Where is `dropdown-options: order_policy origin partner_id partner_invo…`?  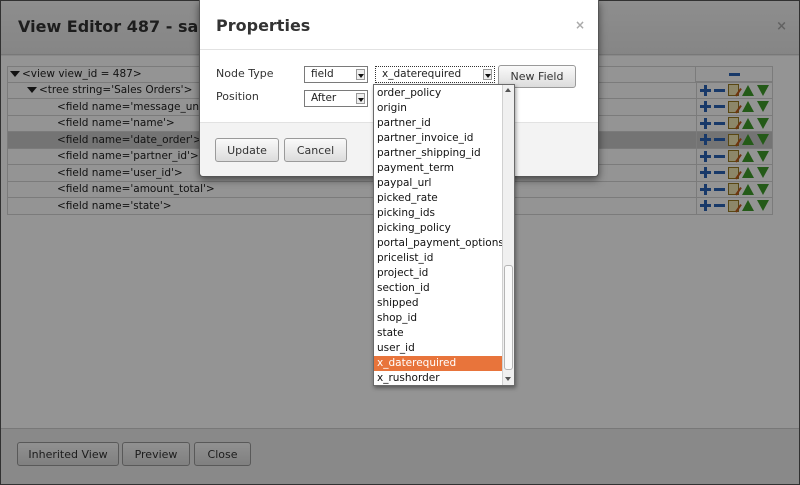
dropdown-options: order_policy origin partner_id partner_invo… is located at coordinates (438, 235).